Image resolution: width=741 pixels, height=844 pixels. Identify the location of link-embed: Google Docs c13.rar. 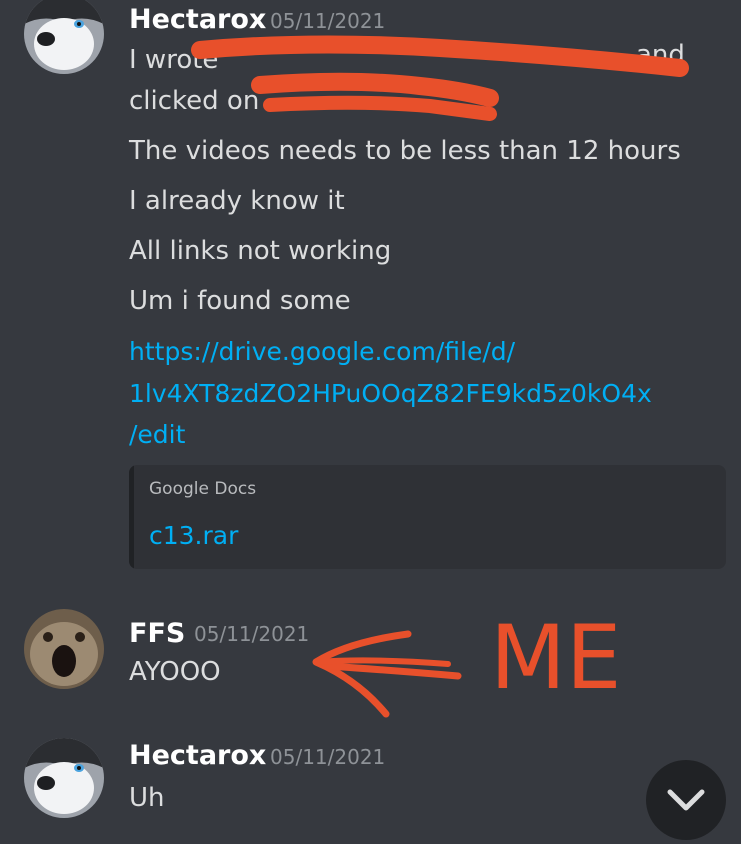
(427, 517).